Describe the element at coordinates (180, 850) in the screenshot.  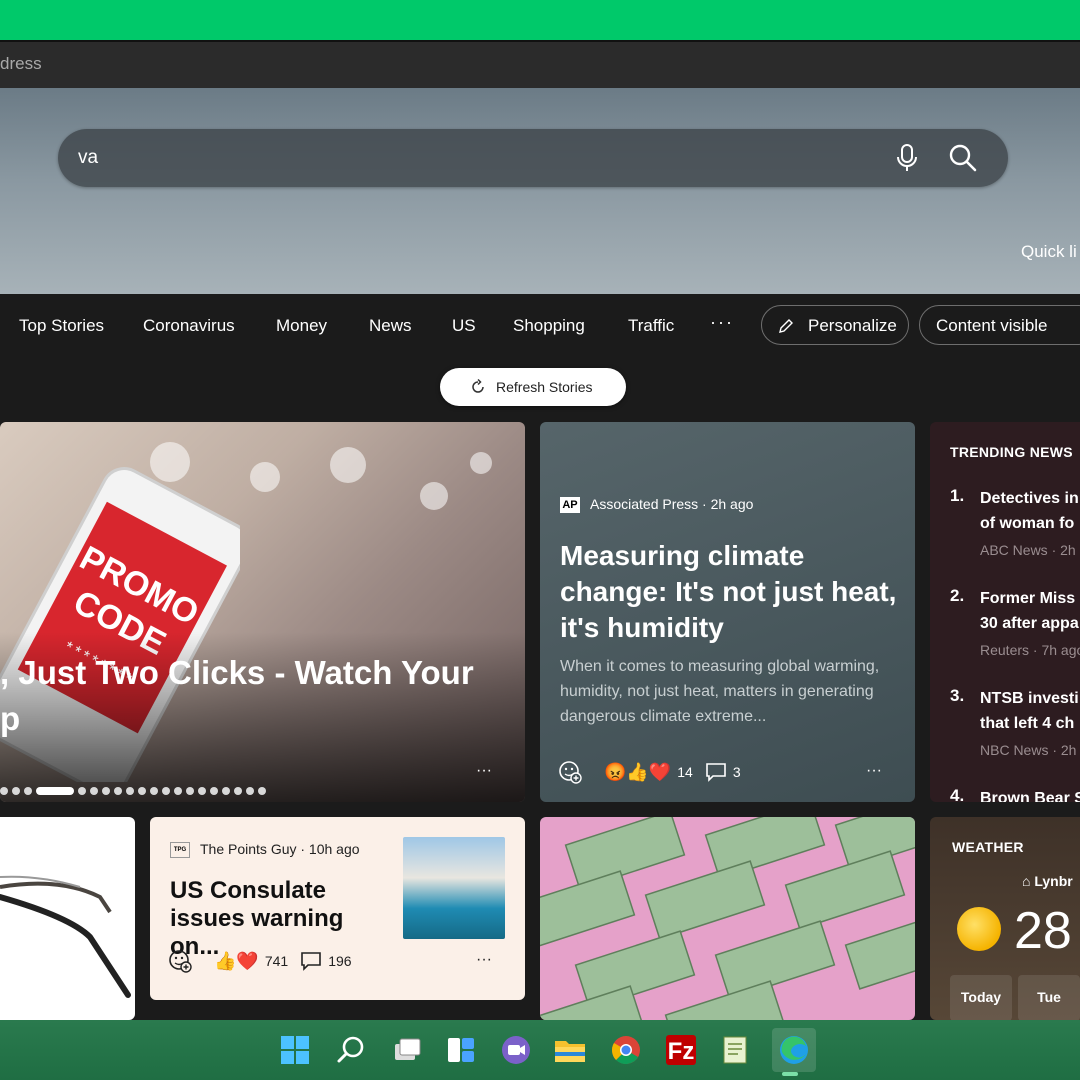
I see `points-guy-logo-icon: TPG` at that location.